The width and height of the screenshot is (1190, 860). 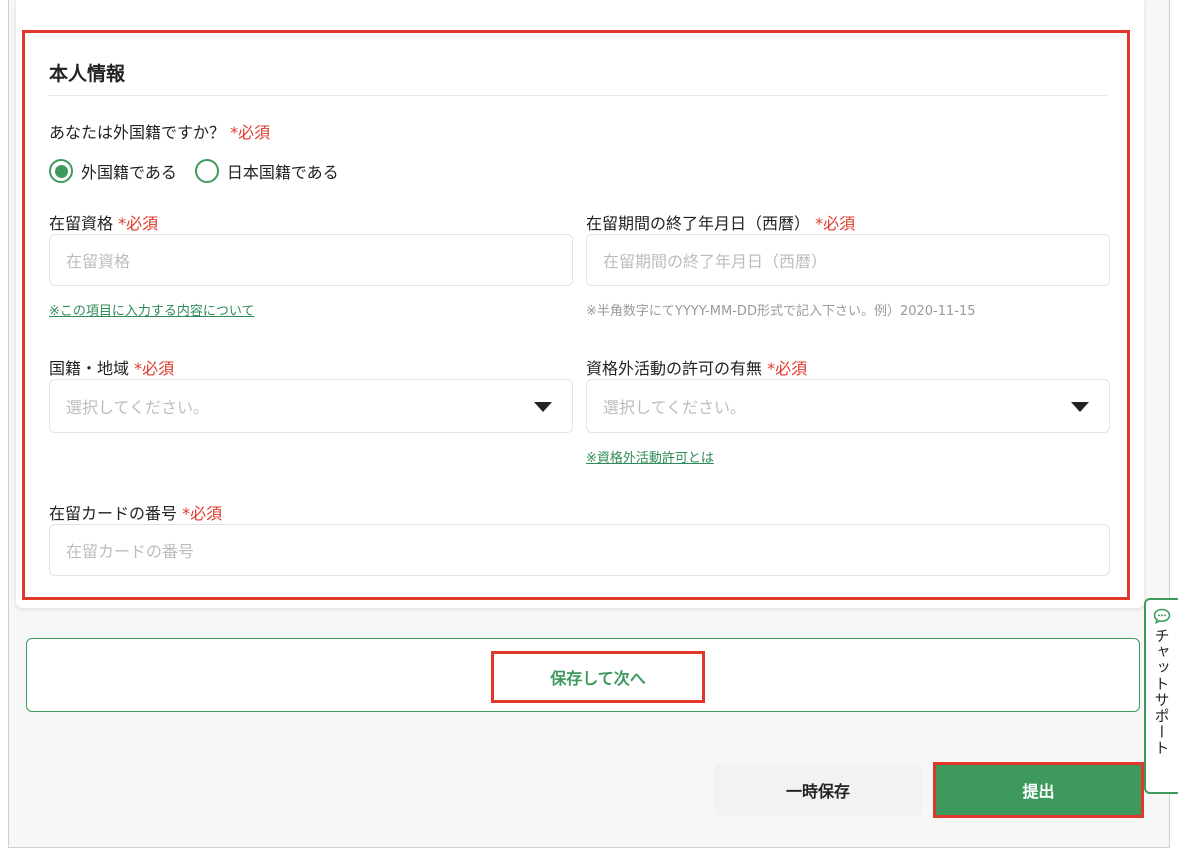 I want to click on temp-save-button: 一時保存, so click(x=818, y=790).